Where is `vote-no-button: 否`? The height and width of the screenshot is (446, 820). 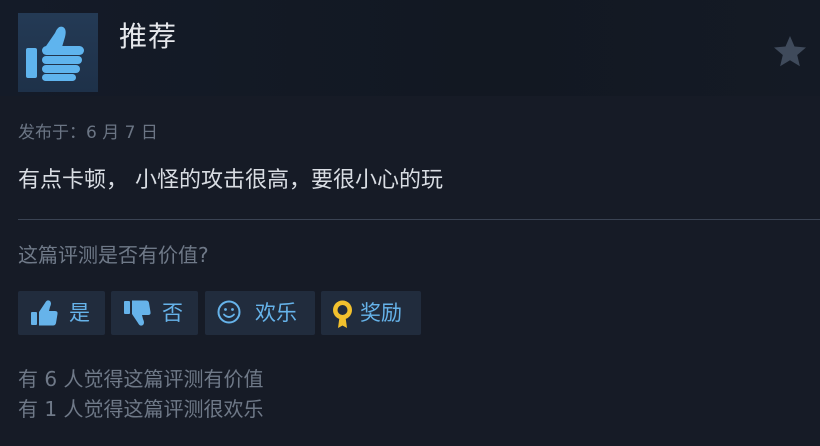 vote-no-button: 否 is located at coordinates (154, 313).